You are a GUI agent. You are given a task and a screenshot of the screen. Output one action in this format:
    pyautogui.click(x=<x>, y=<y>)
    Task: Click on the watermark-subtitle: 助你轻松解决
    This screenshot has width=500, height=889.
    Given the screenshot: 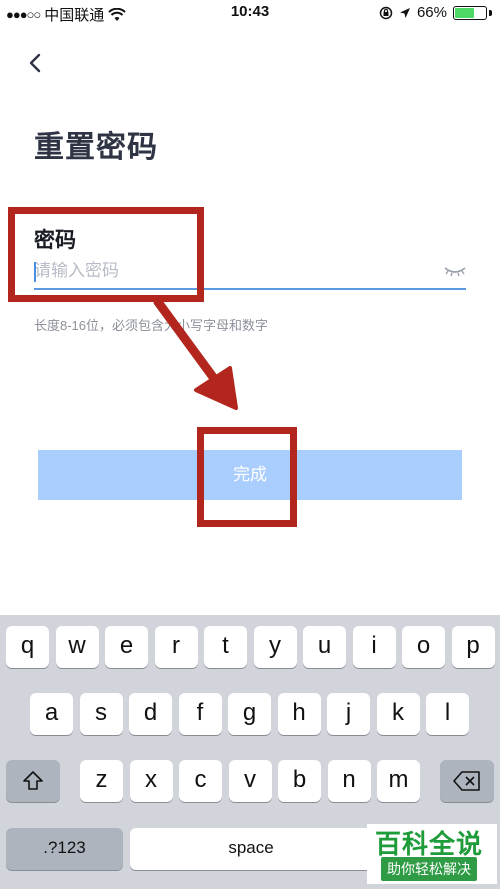 What is the action you would take?
    pyautogui.click(x=429, y=869)
    